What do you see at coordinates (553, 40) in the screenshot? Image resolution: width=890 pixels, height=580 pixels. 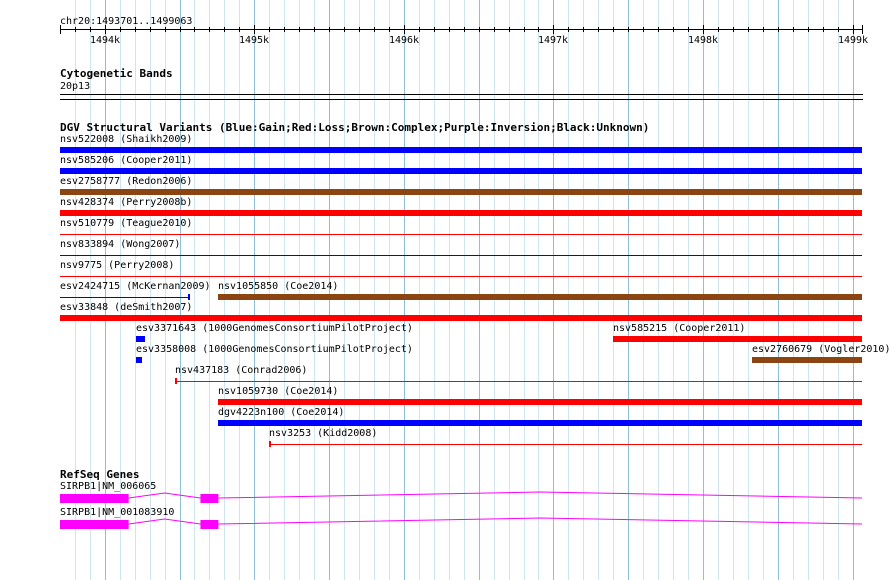 I see `ruler-tick-label: 1497k` at bounding box center [553, 40].